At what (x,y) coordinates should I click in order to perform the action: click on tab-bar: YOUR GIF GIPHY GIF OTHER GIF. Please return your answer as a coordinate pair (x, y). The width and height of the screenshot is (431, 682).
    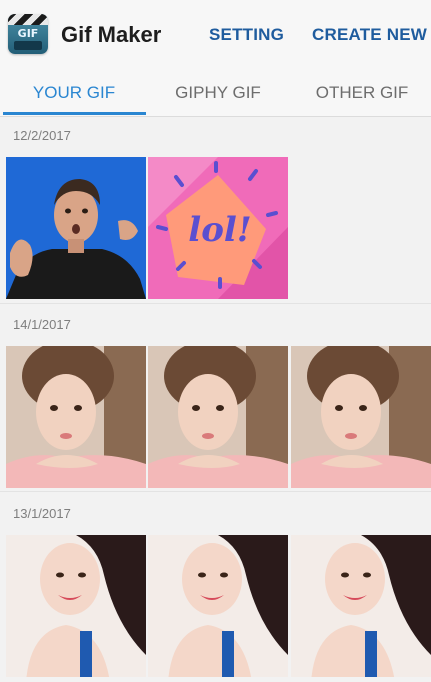
    Looking at the image, I should click on (215, 93).